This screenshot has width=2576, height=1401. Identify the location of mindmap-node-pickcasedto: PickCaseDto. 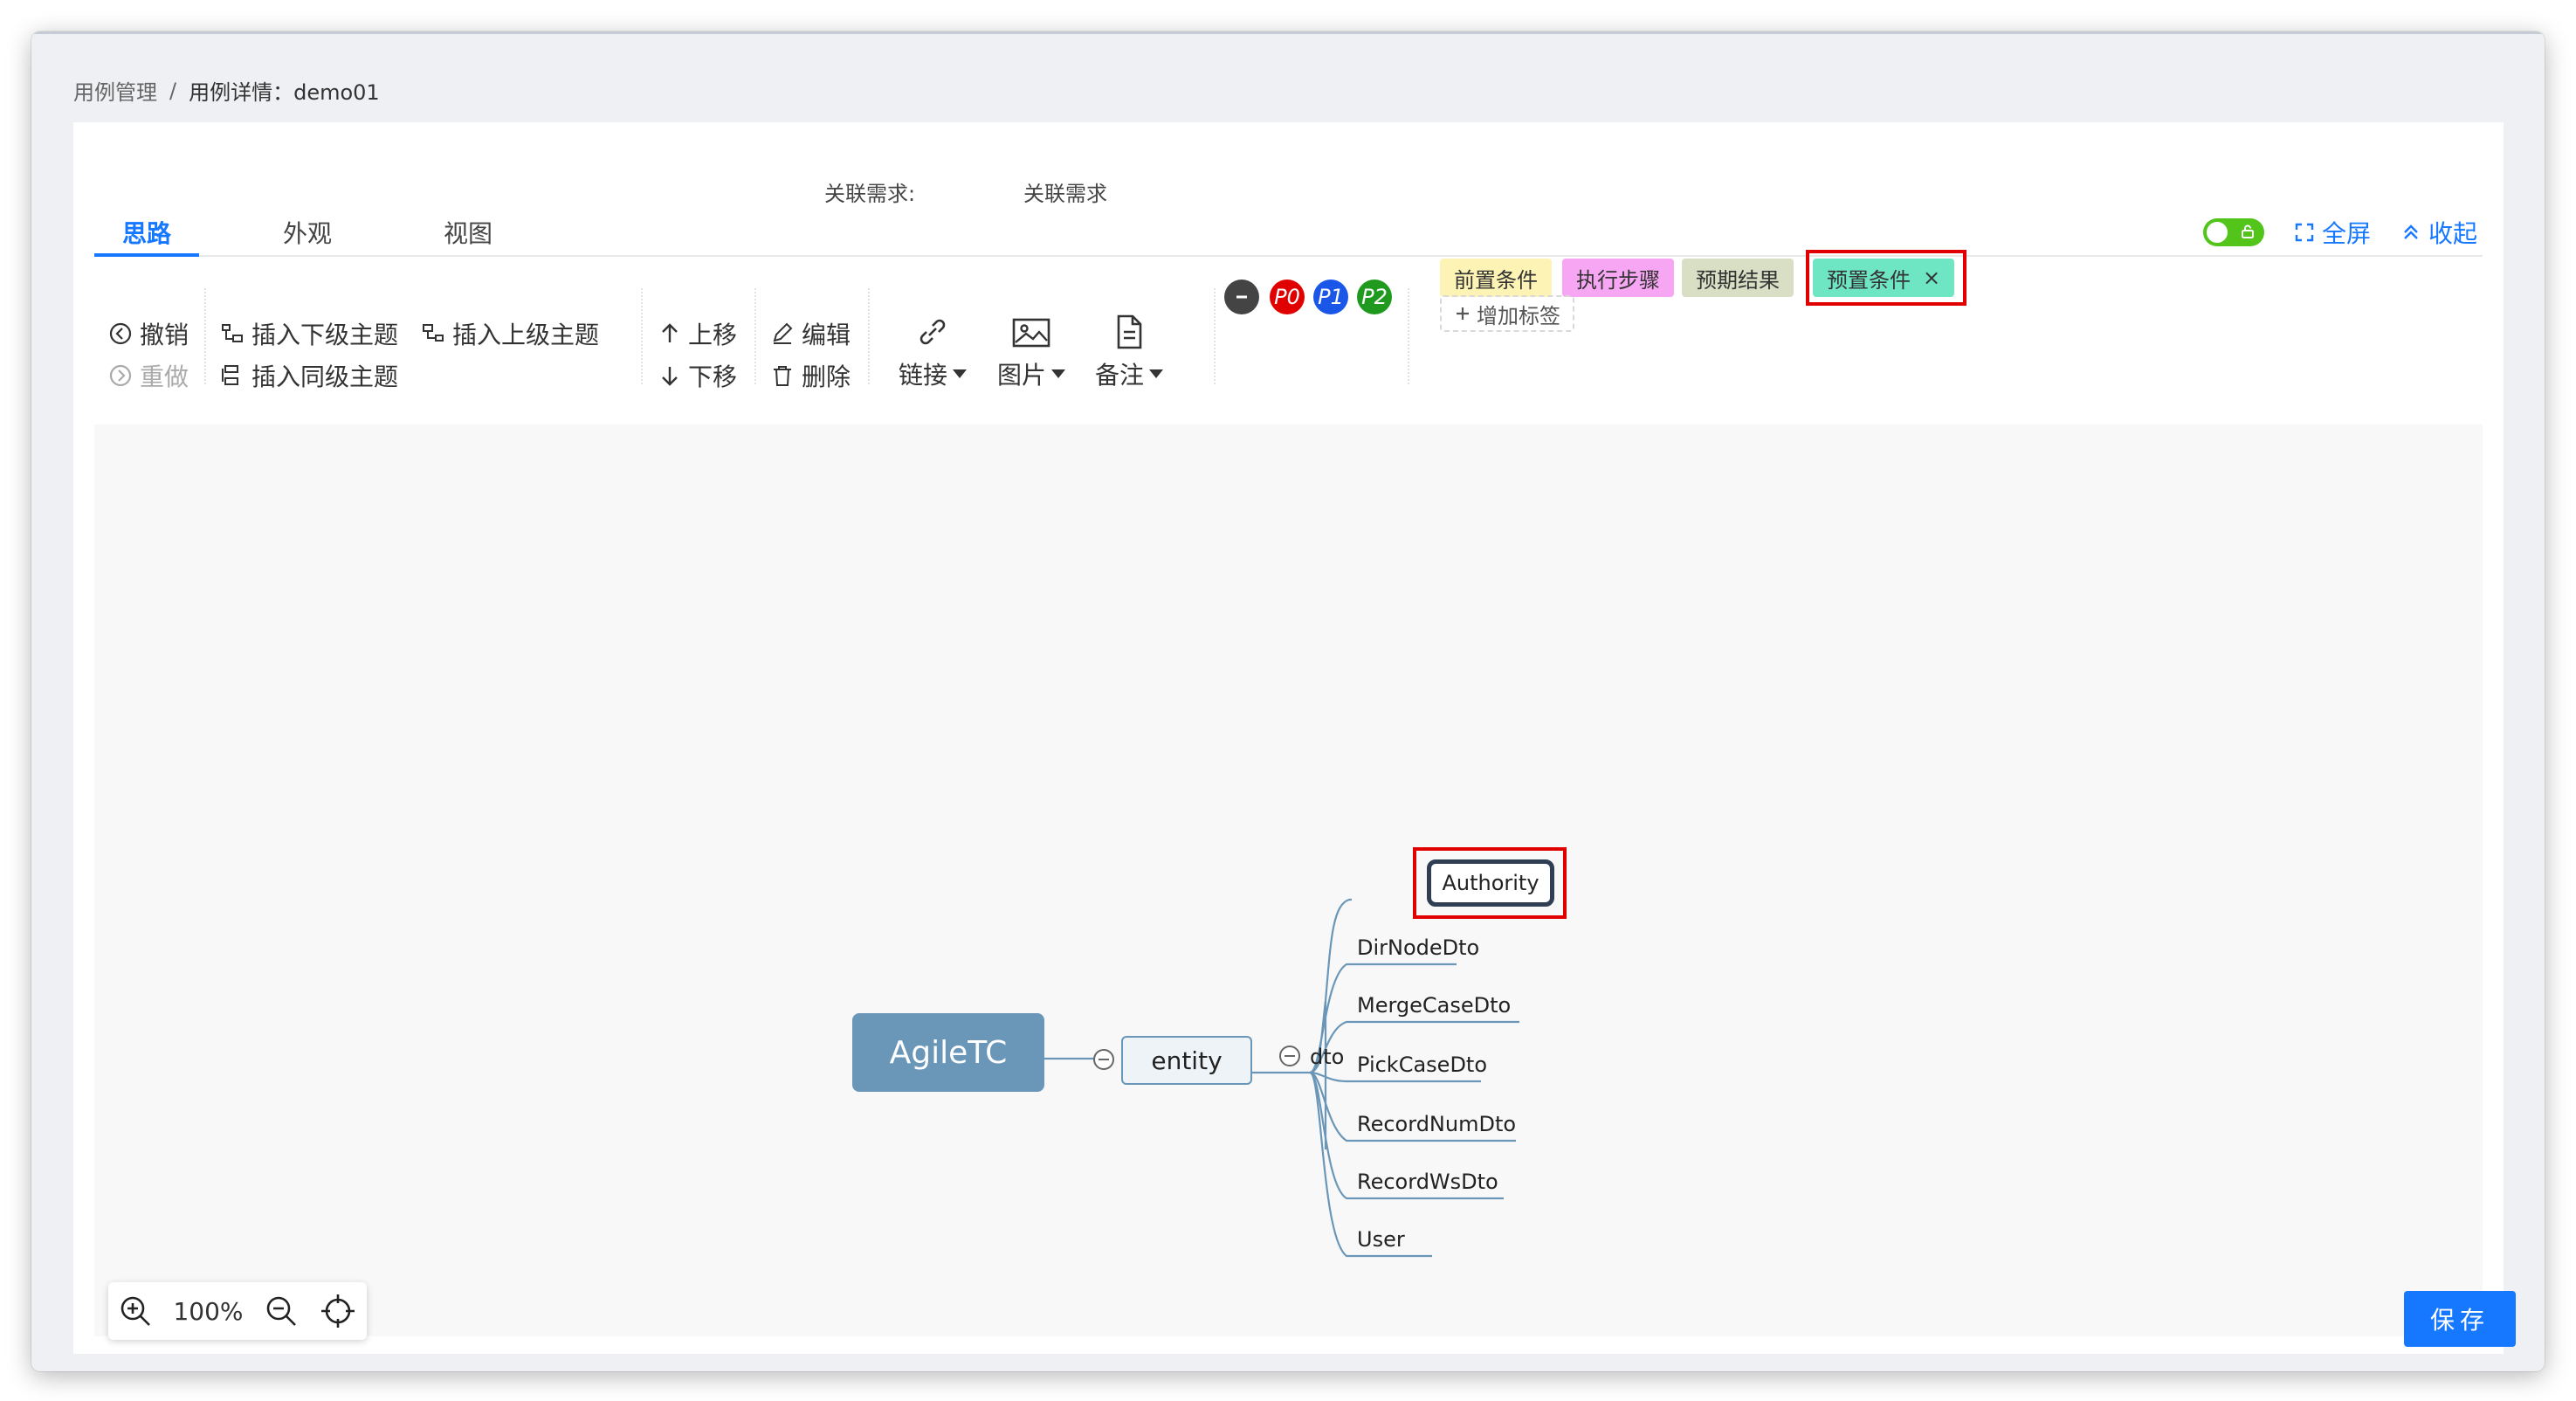
(1435, 1065).